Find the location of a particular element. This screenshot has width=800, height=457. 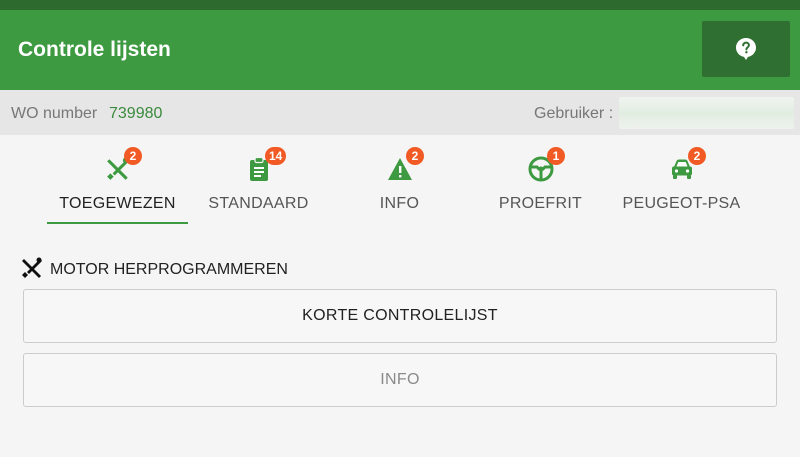

korte-controlelijst-button: KORTE CONTROLELIJST is located at coordinates (400, 316).